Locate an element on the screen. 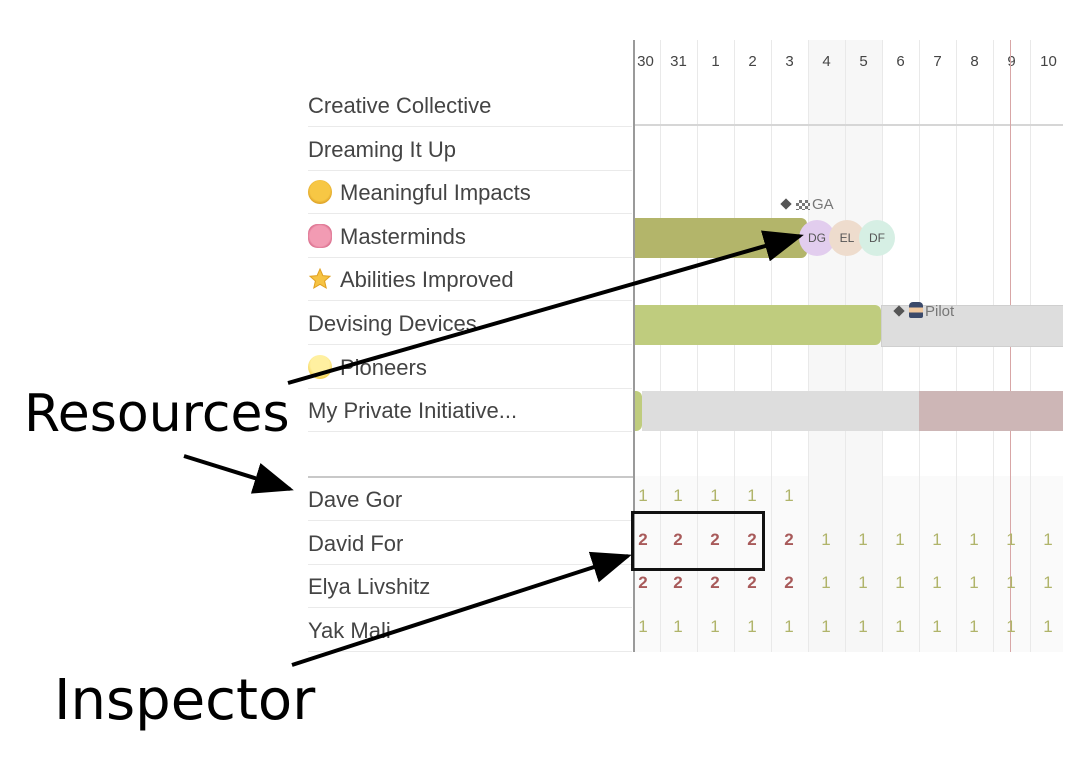 This screenshot has width=1090, height=758. arrow-to-resources is located at coordinates (238, 474).